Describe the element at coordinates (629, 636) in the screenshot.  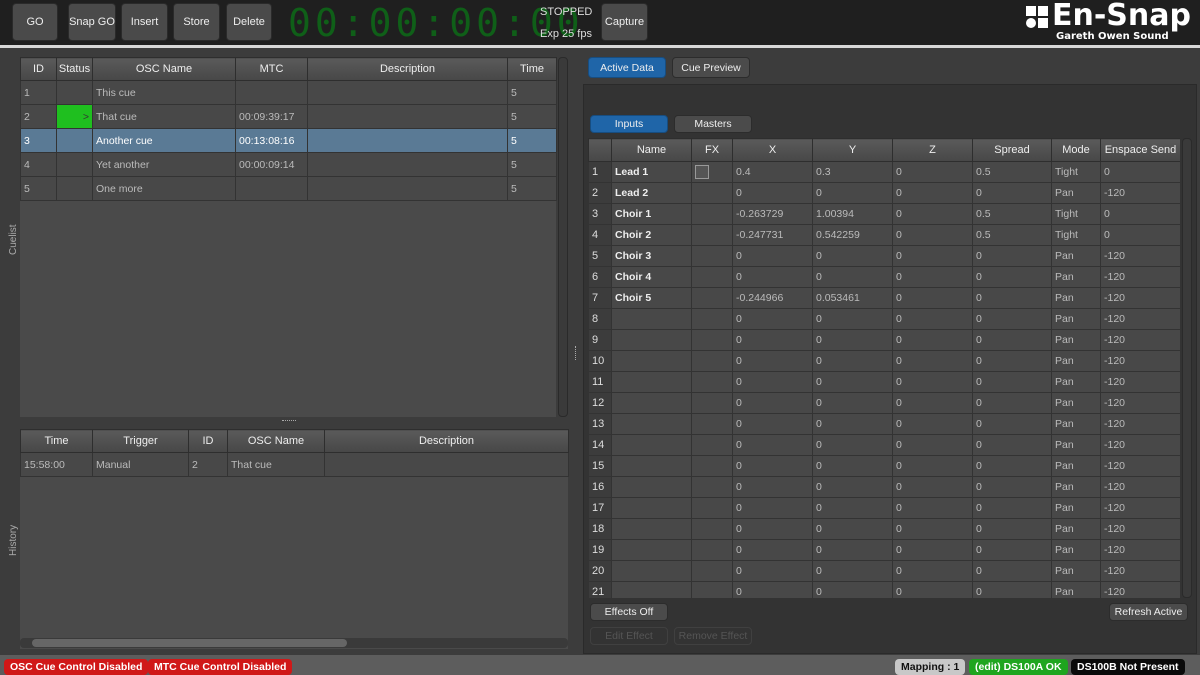
I see `edit-effect-button: Edit Effect` at that location.